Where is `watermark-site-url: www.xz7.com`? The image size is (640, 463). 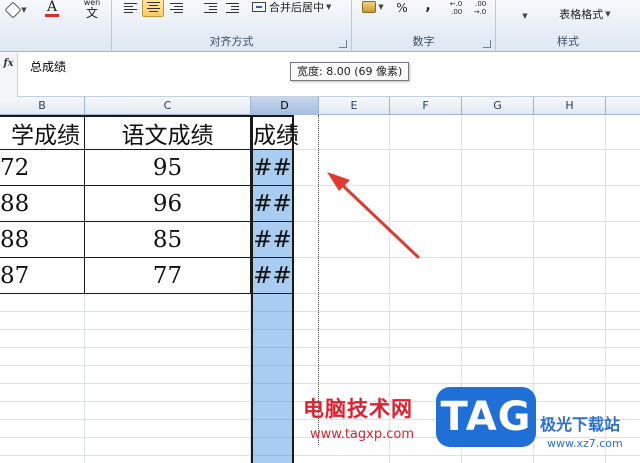 watermark-site-url: www.xz7.com is located at coordinates (585, 443).